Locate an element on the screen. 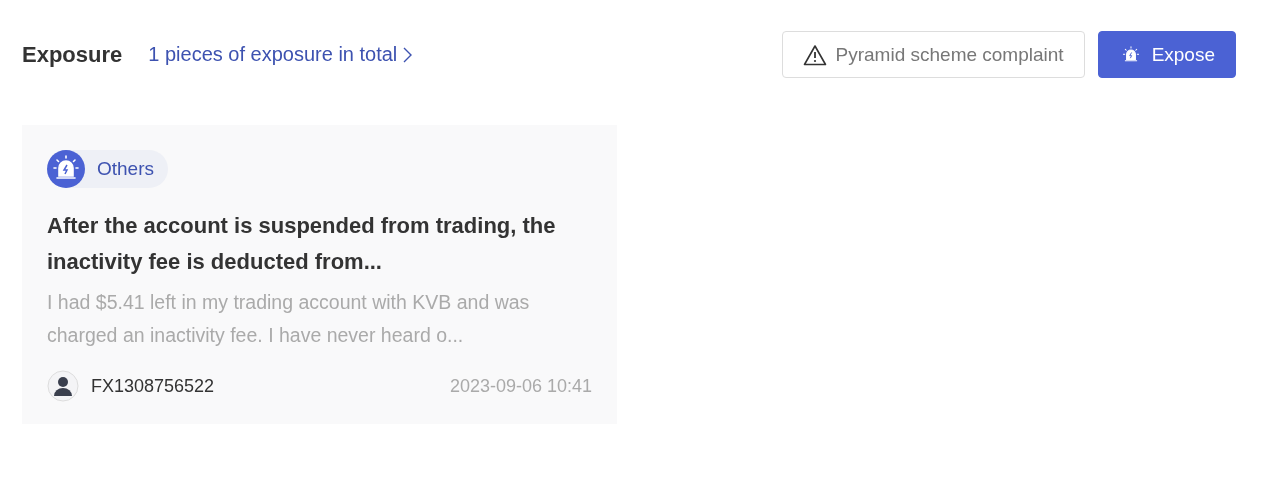 The width and height of the screenshot is (1269, 479). category-label: Others is located at coordinates (126, 169).